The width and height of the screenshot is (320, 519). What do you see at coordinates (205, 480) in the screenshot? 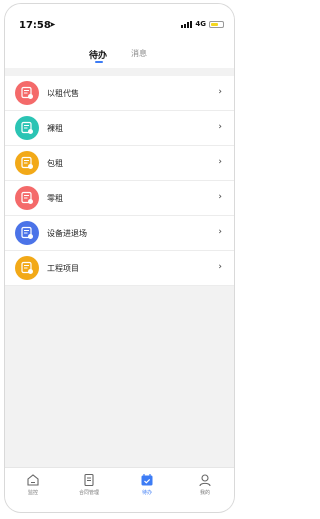
I see `user-icon` at bounding box center [205, 480].